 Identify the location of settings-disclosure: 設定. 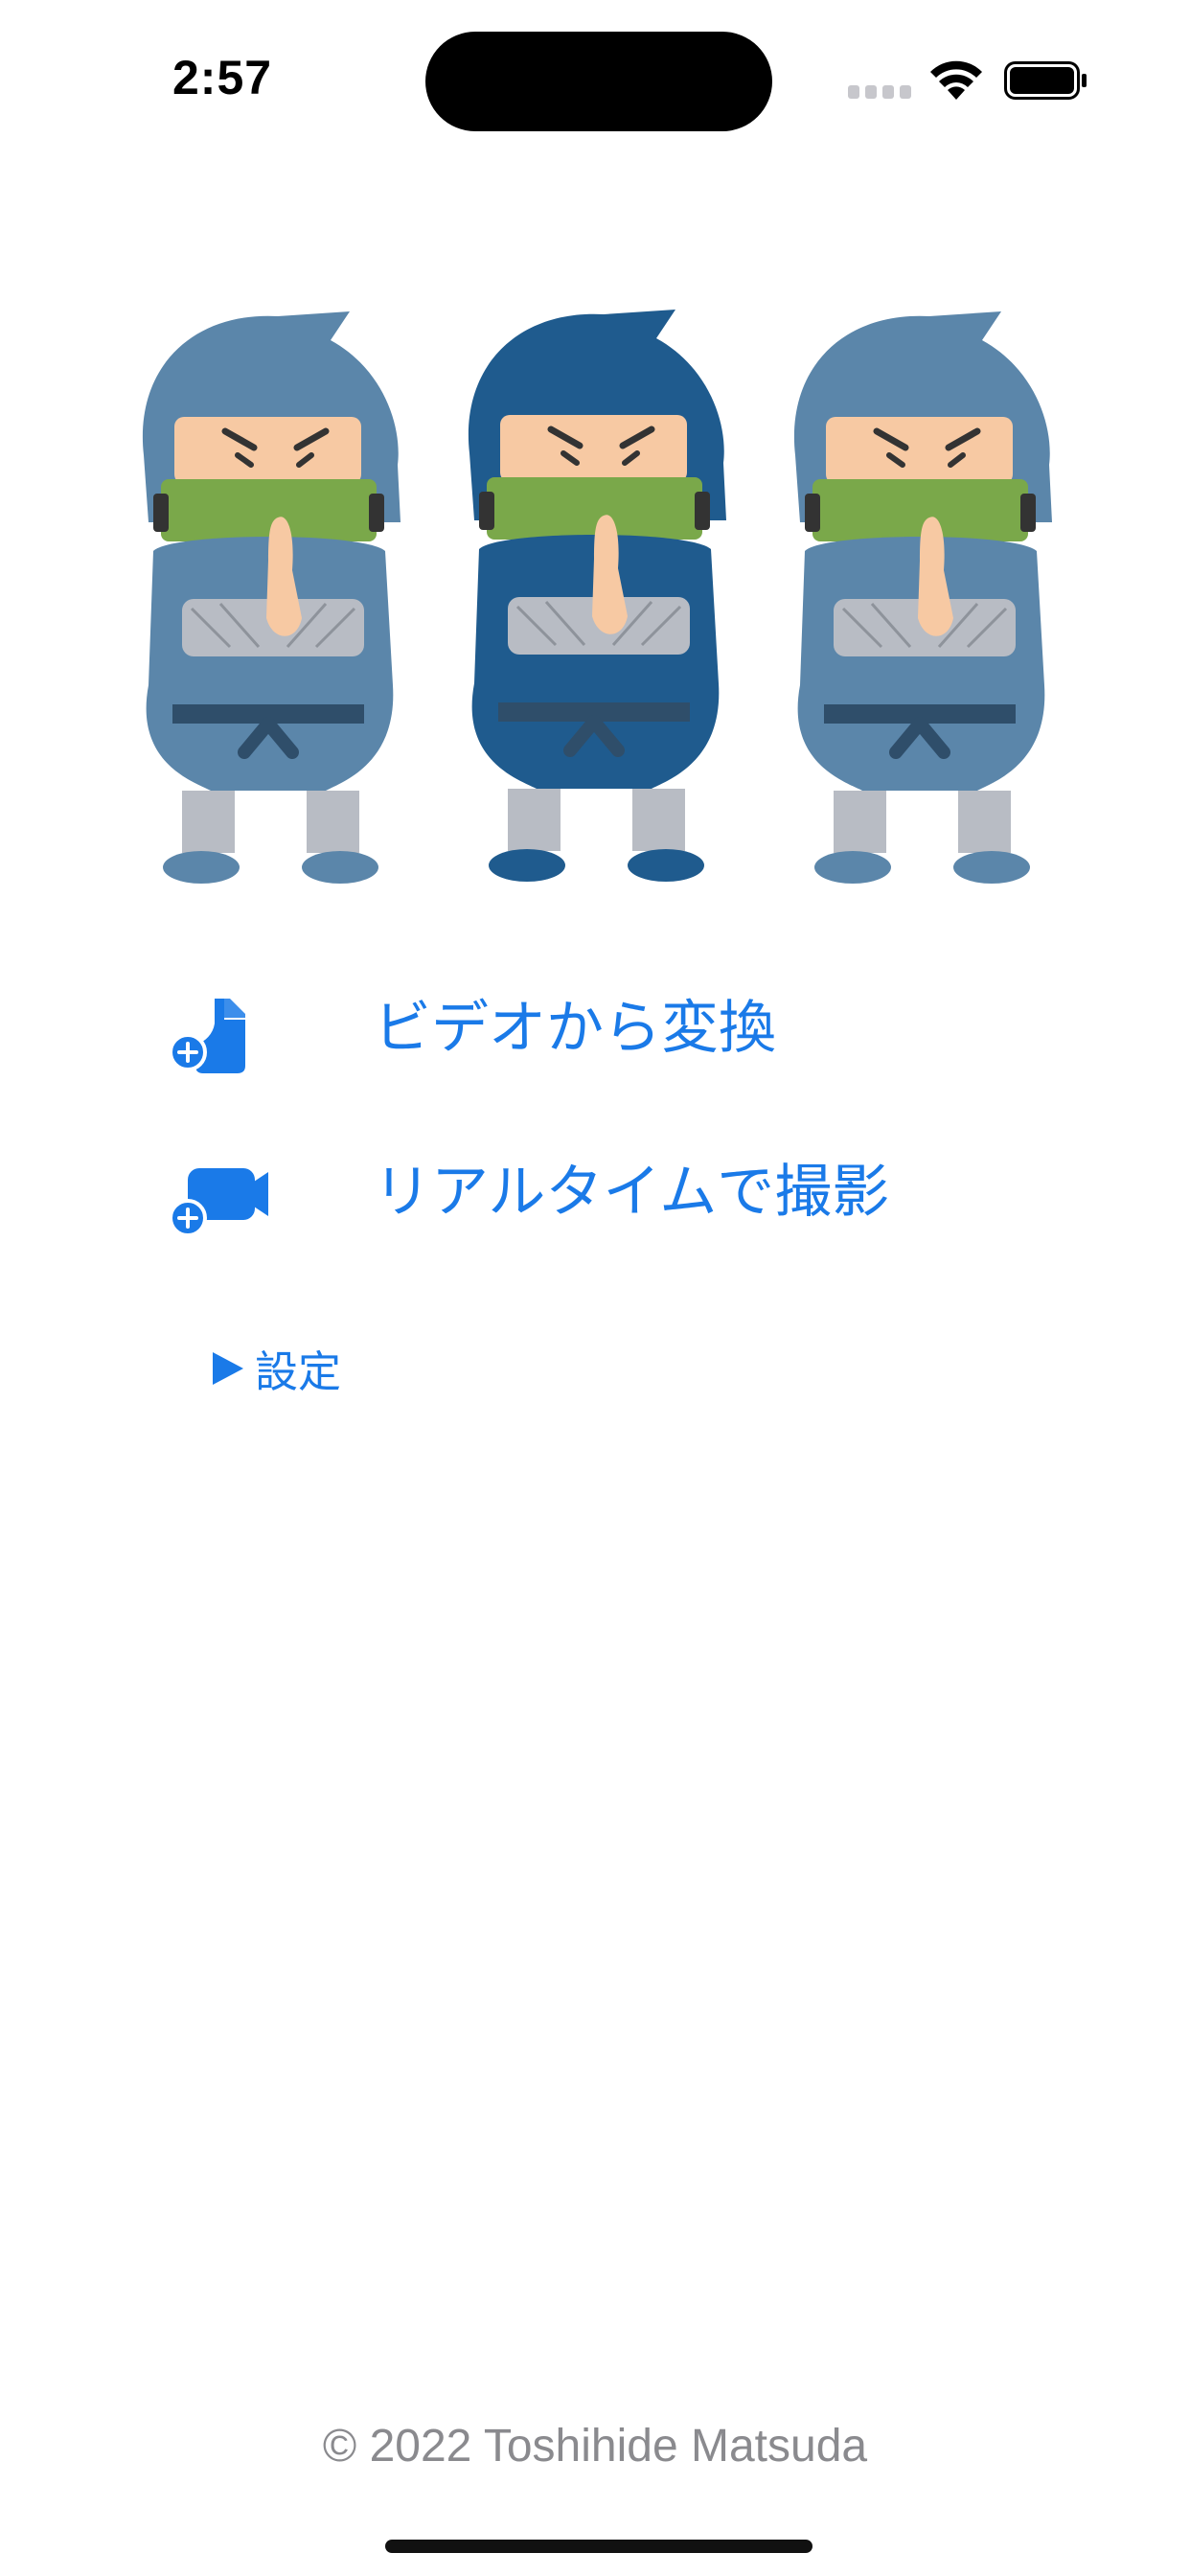
(277, 1368).